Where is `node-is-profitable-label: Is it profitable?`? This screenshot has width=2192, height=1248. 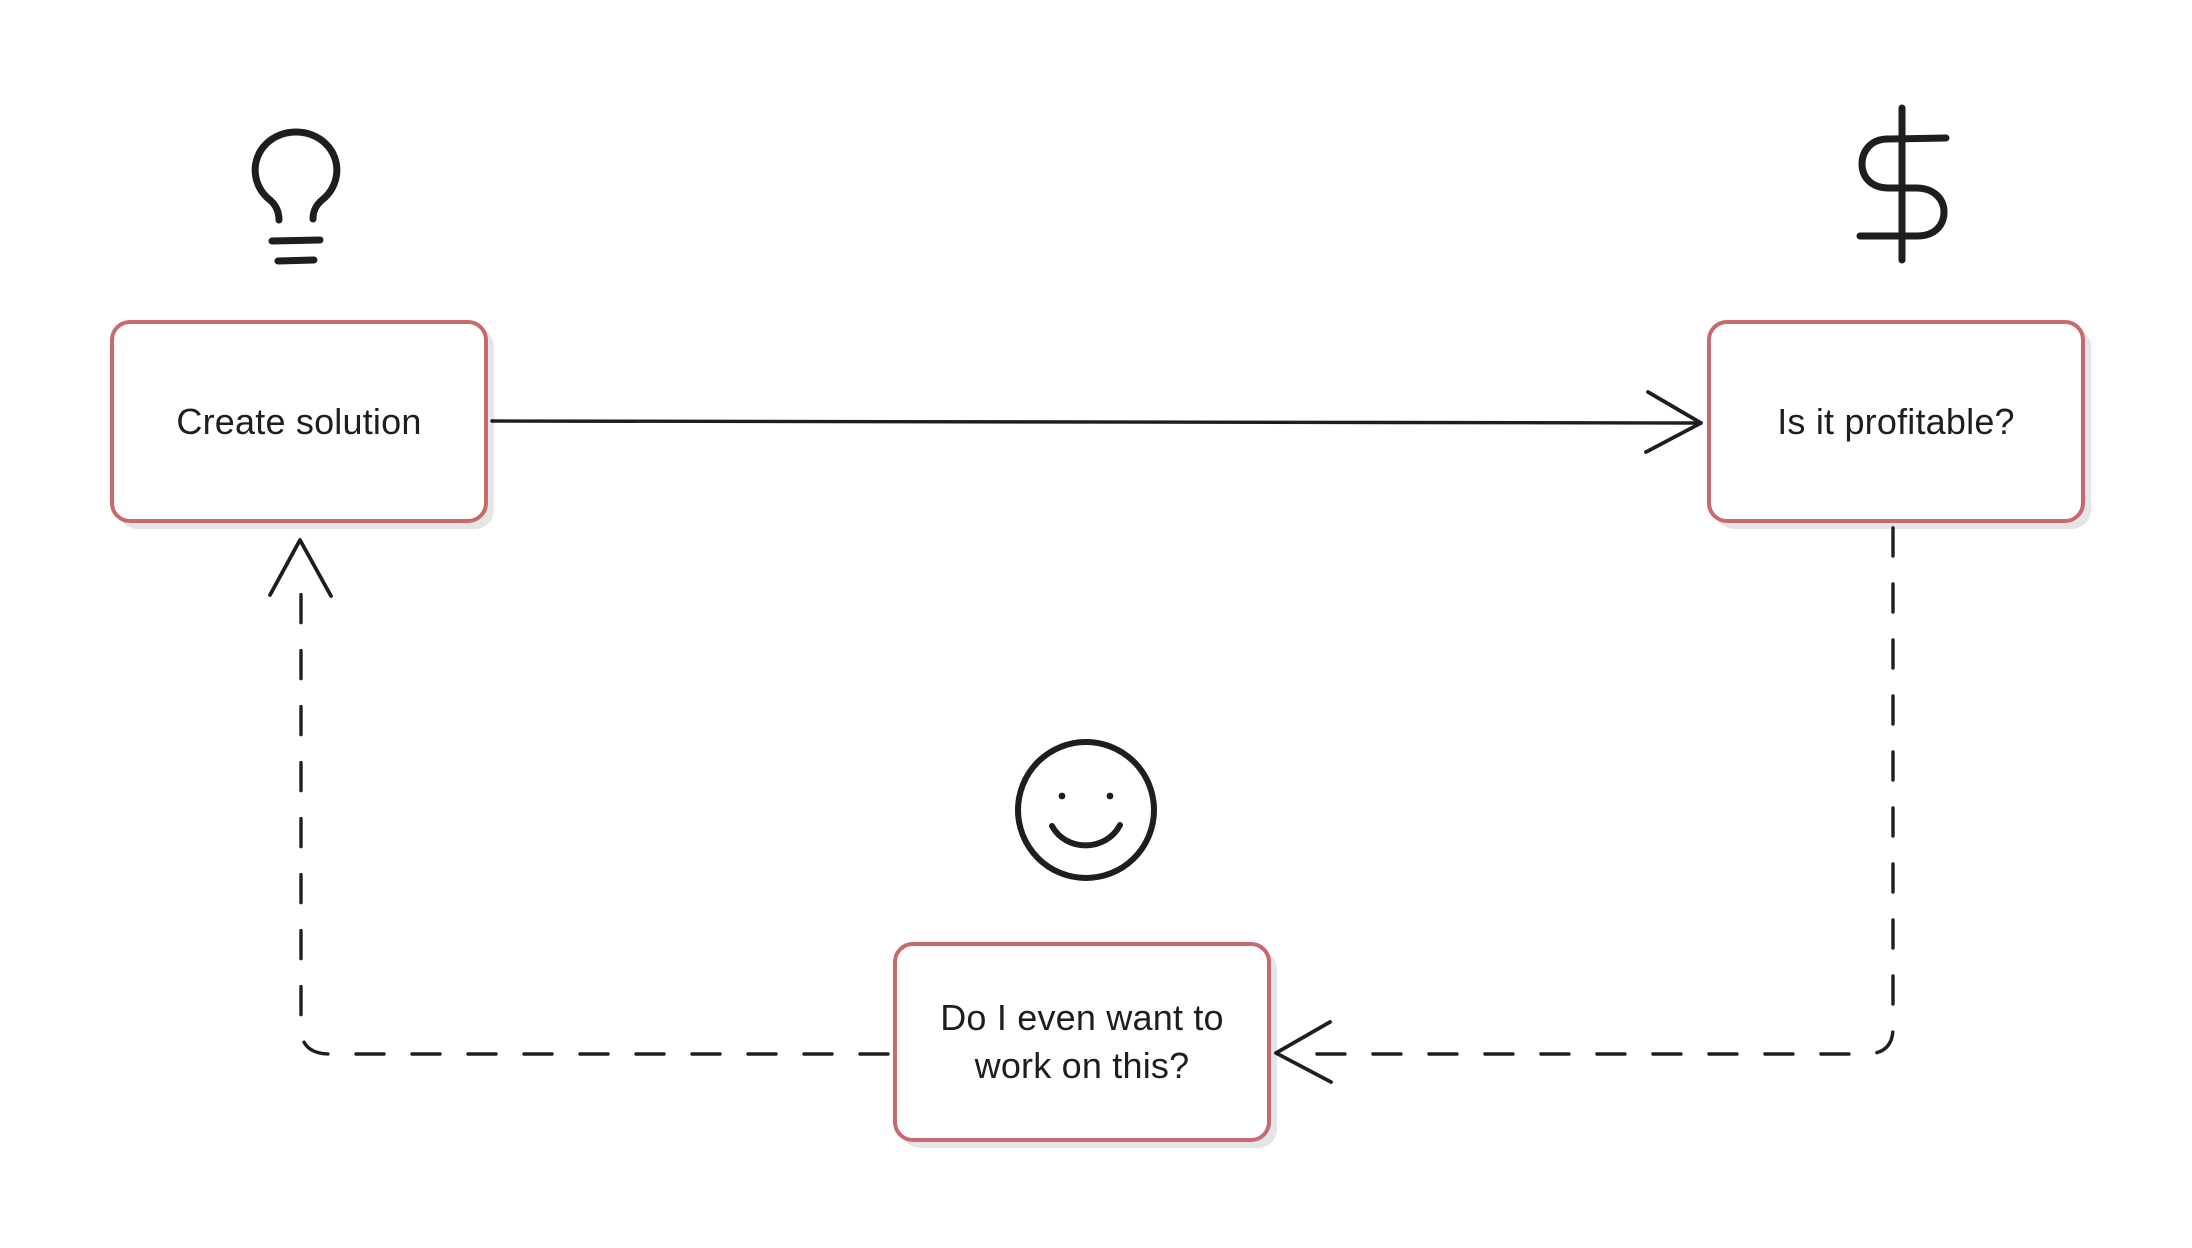
node-is-profitable-label: Is it profitable? is located at coordinates (1896, 421).